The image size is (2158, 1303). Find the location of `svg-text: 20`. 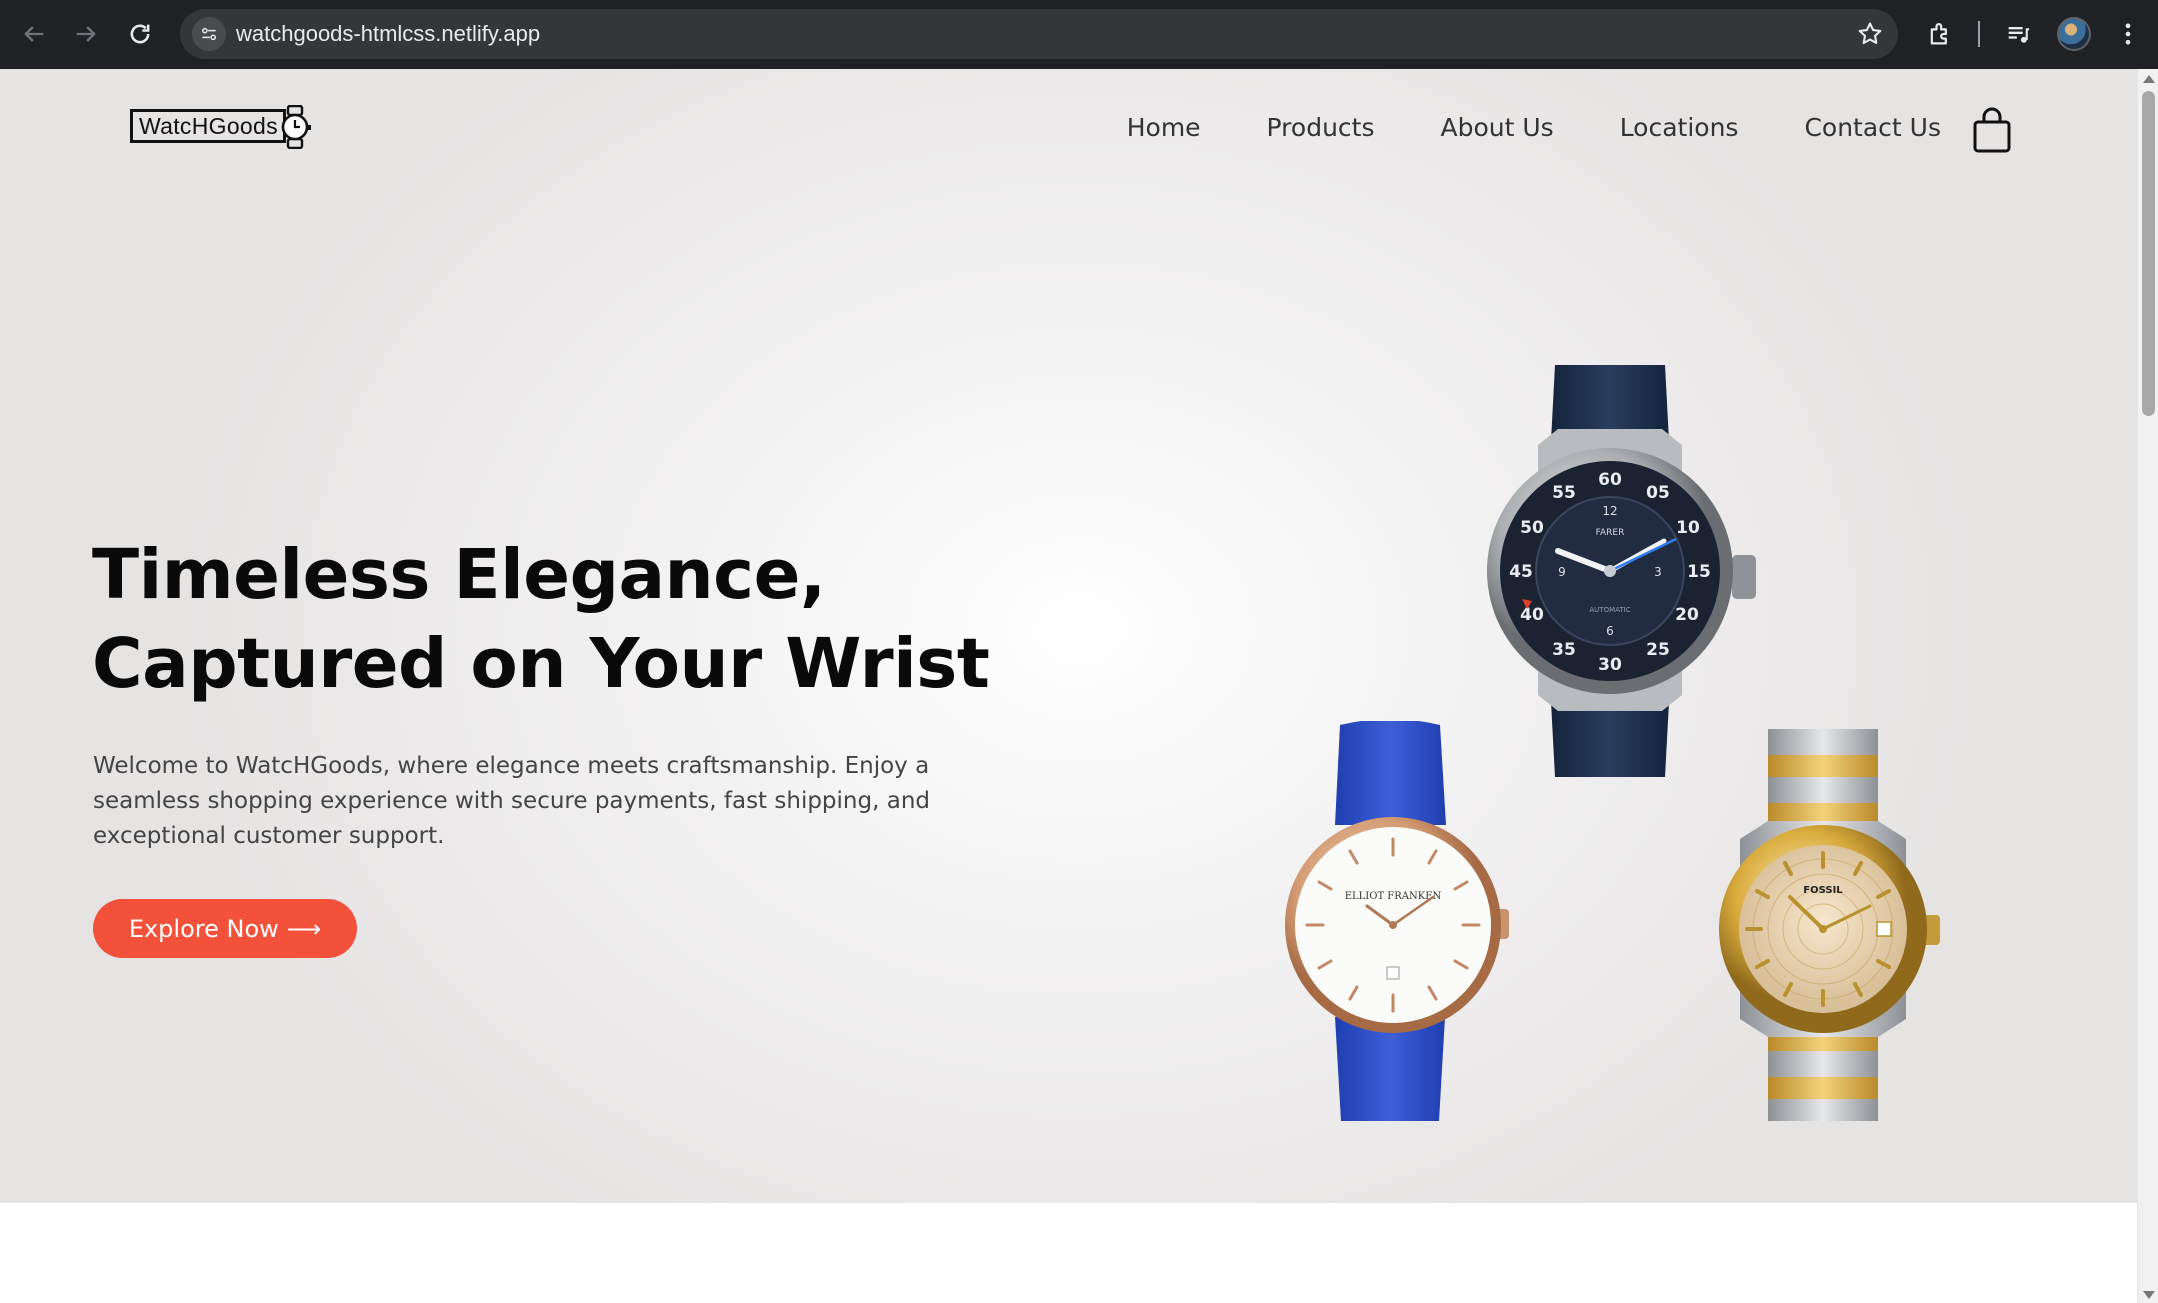

svg-text: 20 is located at coordinates (1687, 615).